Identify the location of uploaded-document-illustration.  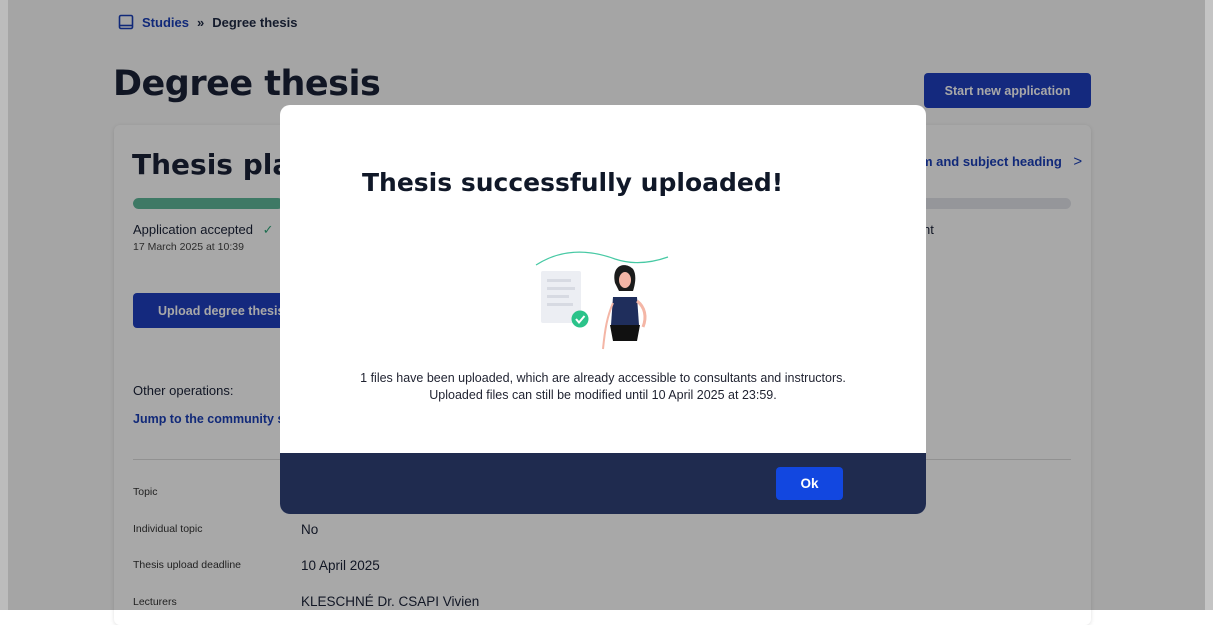
(602, 300).